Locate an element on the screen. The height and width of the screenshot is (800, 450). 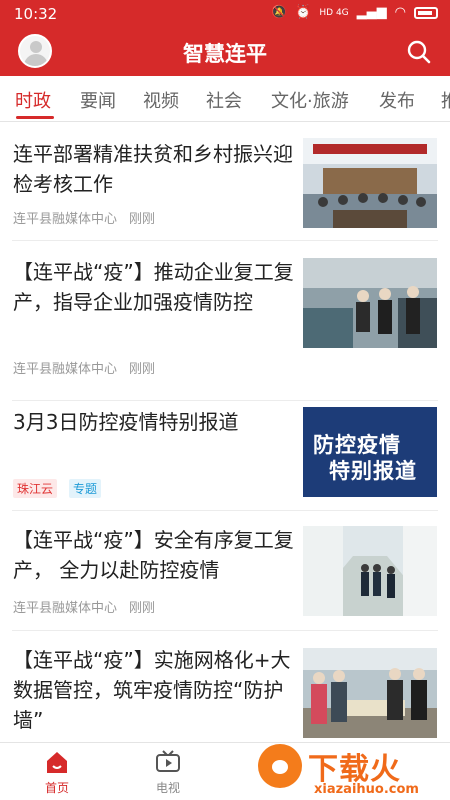
news-title: 3月3日防控疫情特别报道 is located at coordinates (154, 422).